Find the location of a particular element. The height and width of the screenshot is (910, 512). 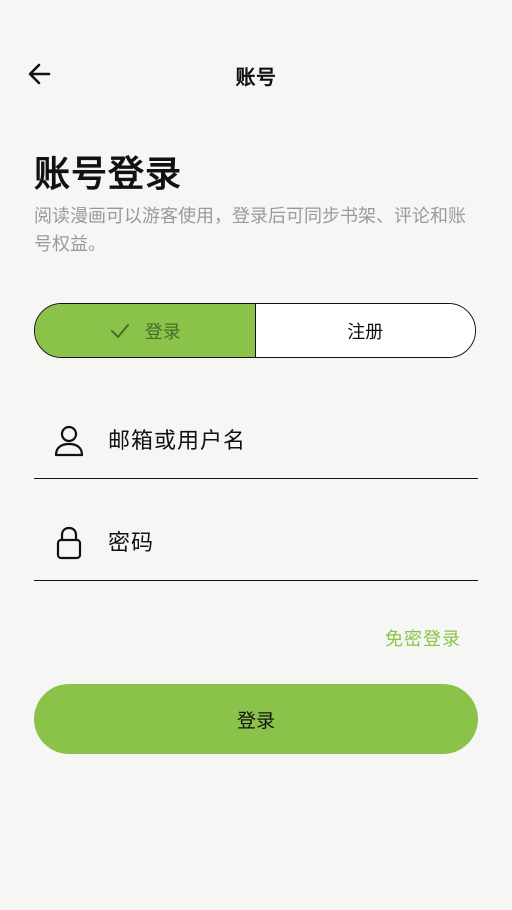

top-bar: 账号 is located at coordinates (256, 75).